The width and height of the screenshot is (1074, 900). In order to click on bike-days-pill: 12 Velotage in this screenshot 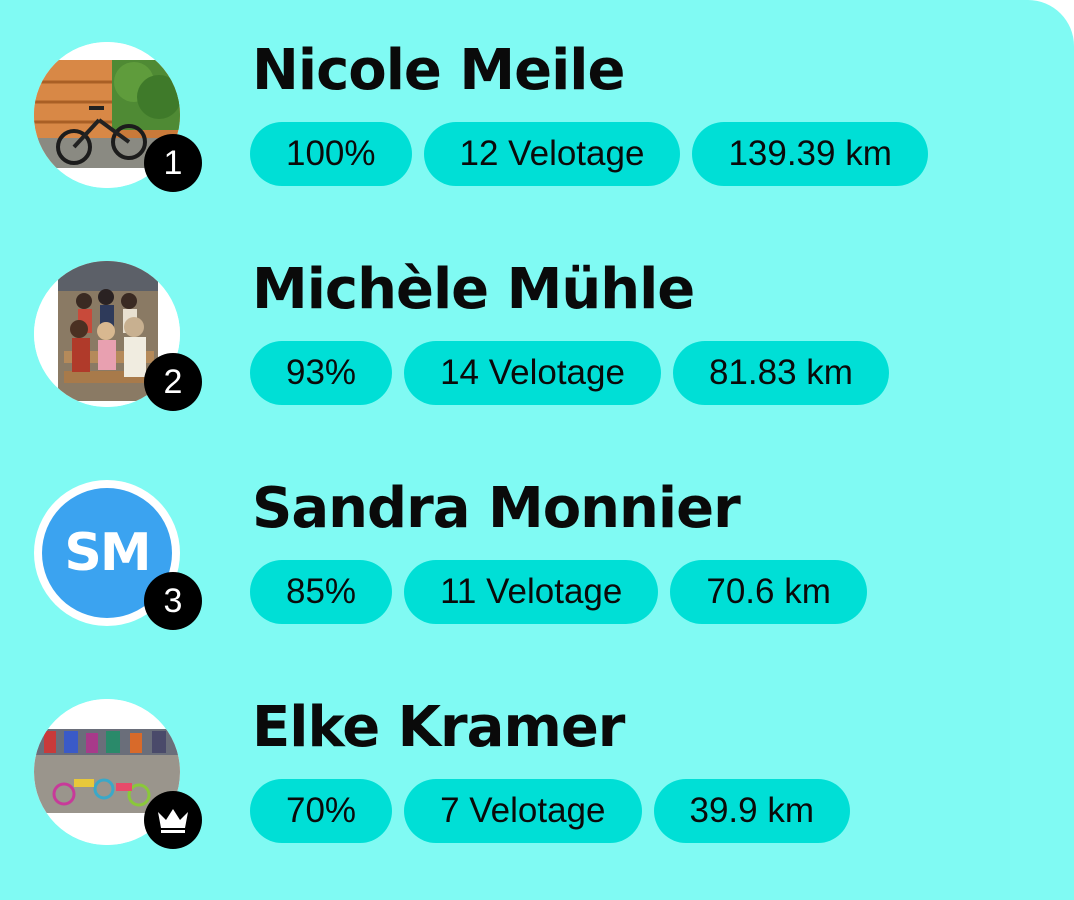, I will do `click(552, 154)`.